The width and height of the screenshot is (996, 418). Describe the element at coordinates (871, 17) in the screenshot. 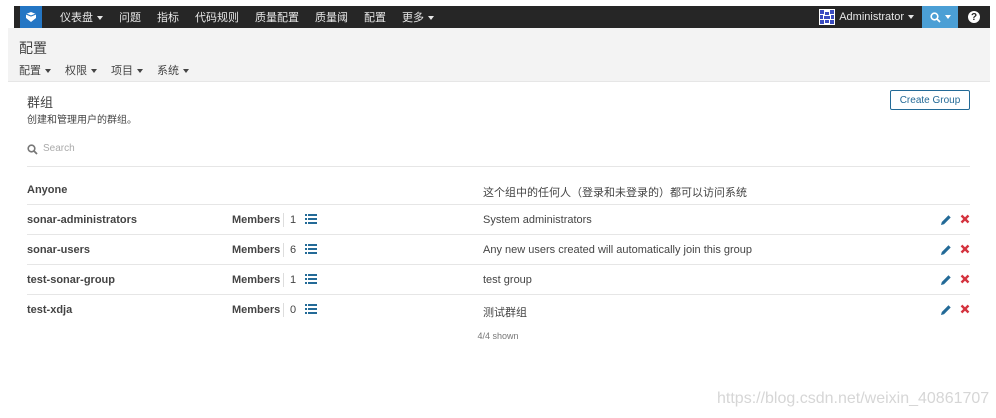

I see `user-name: Administrator` at that location.